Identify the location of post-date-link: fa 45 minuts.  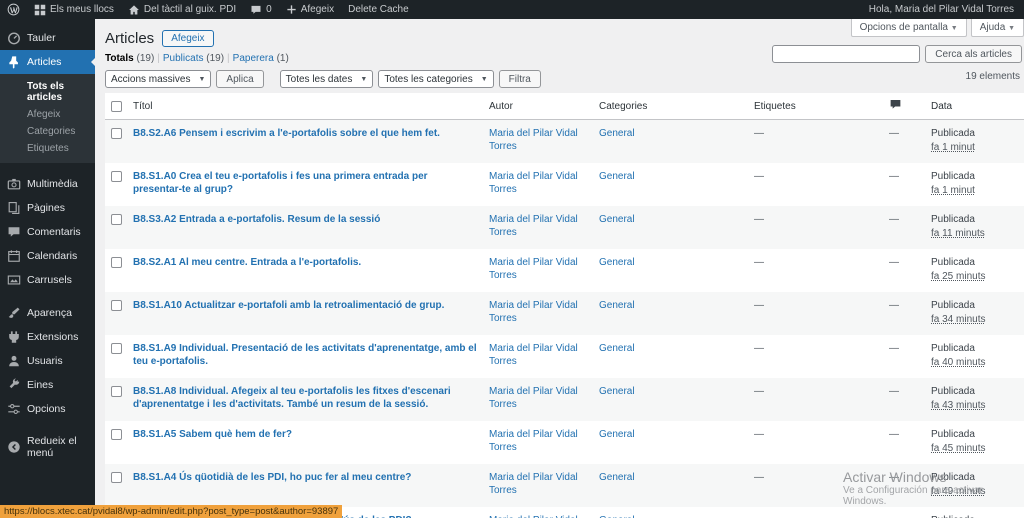
(958, 448).